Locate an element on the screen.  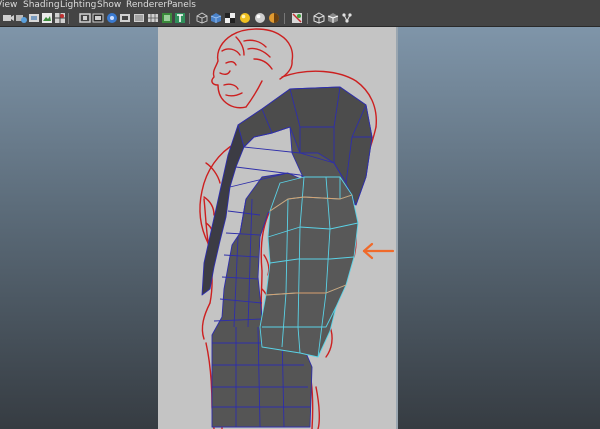
menu-show: Show is located at coordinates (109, 5).